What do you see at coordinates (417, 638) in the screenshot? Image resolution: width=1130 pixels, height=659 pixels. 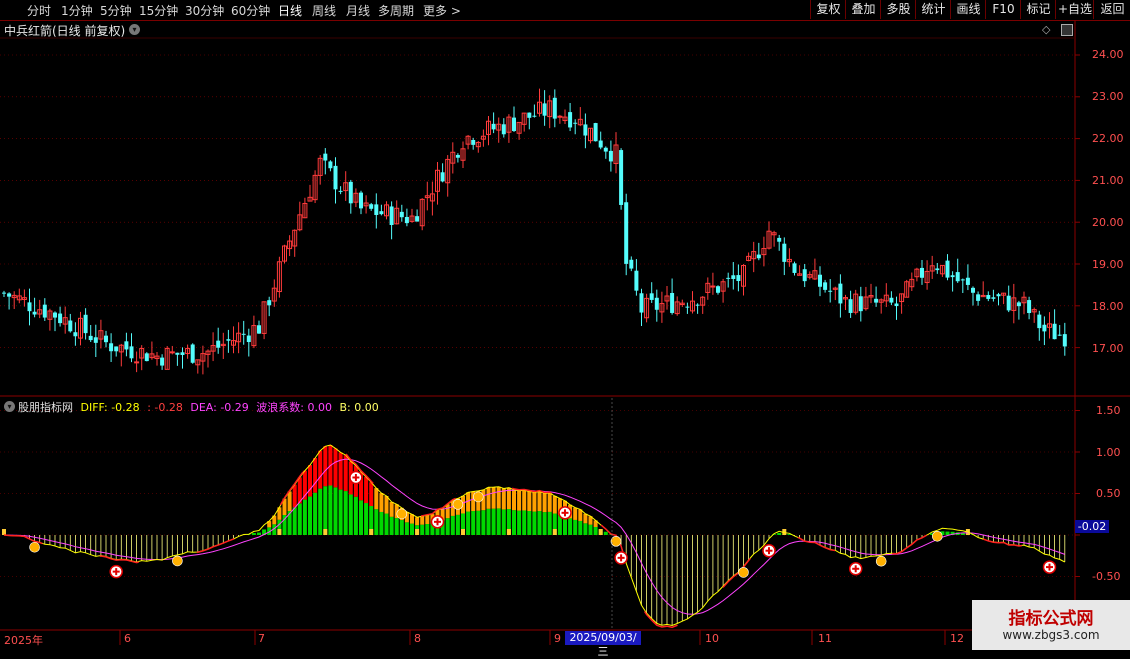 I see `date-tick: 8` at bounding box center [417, 638].